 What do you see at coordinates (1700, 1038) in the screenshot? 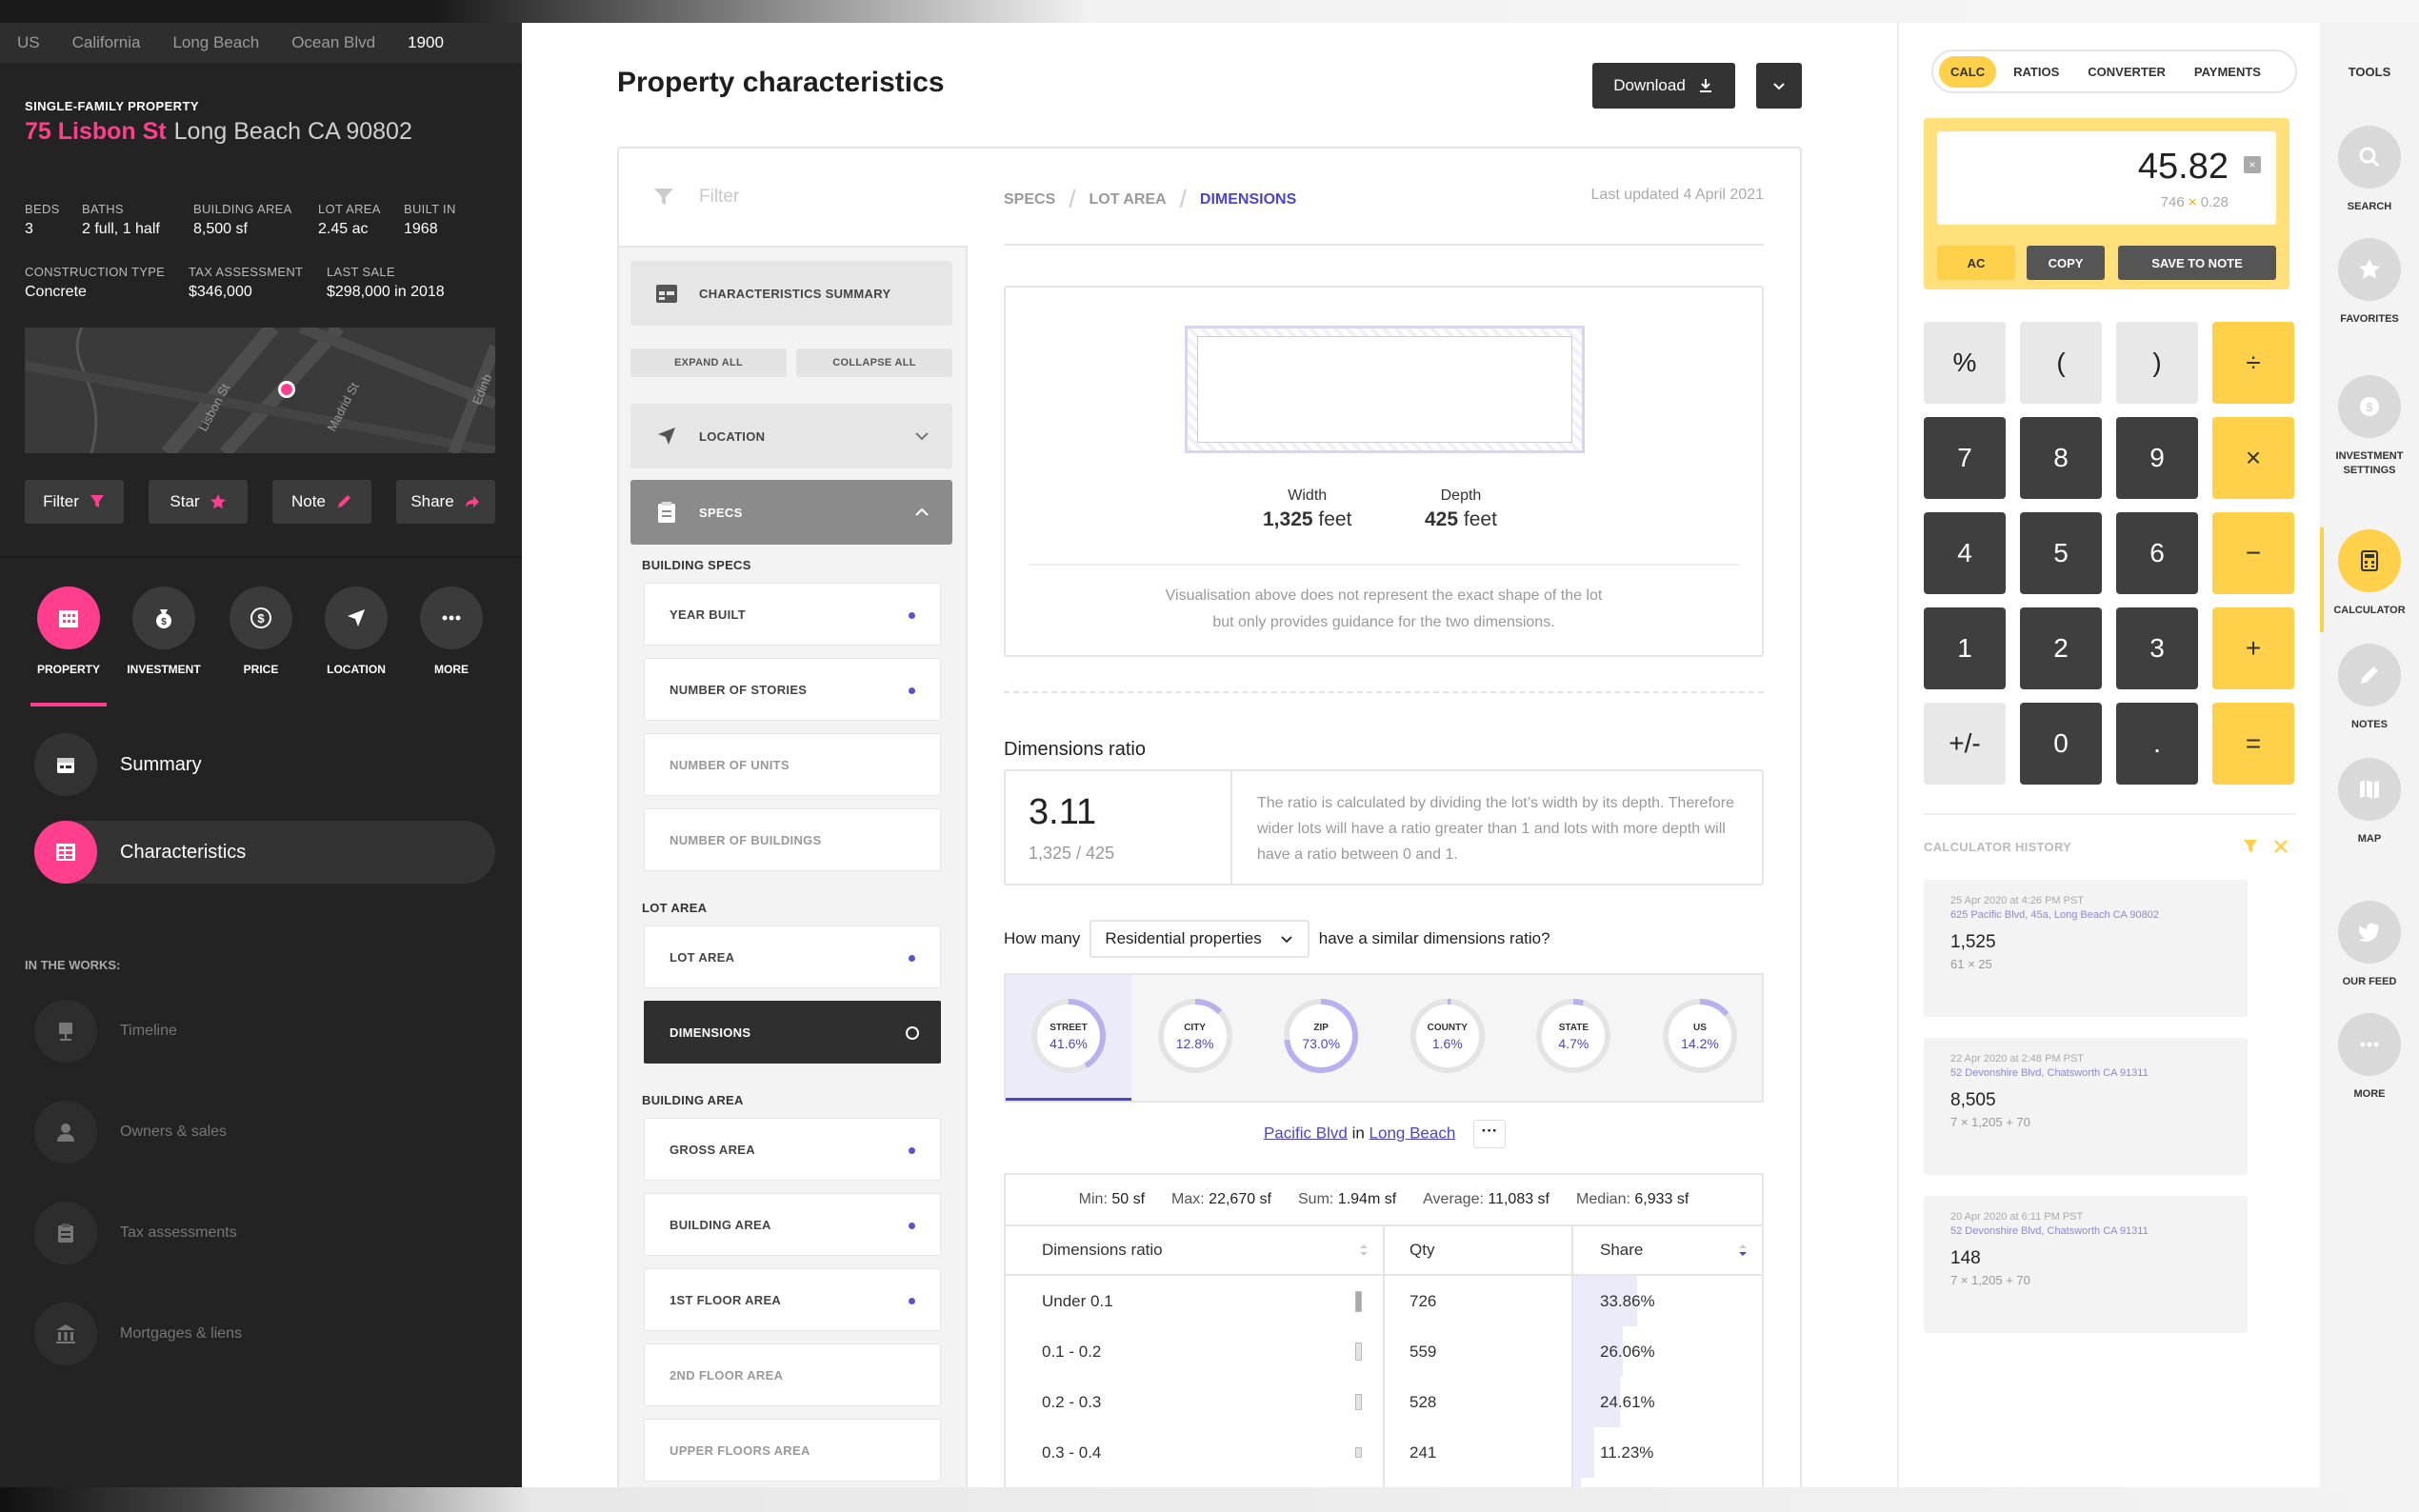
I see `area-us: US 14.2%` at bounding box center [1700, 1038].